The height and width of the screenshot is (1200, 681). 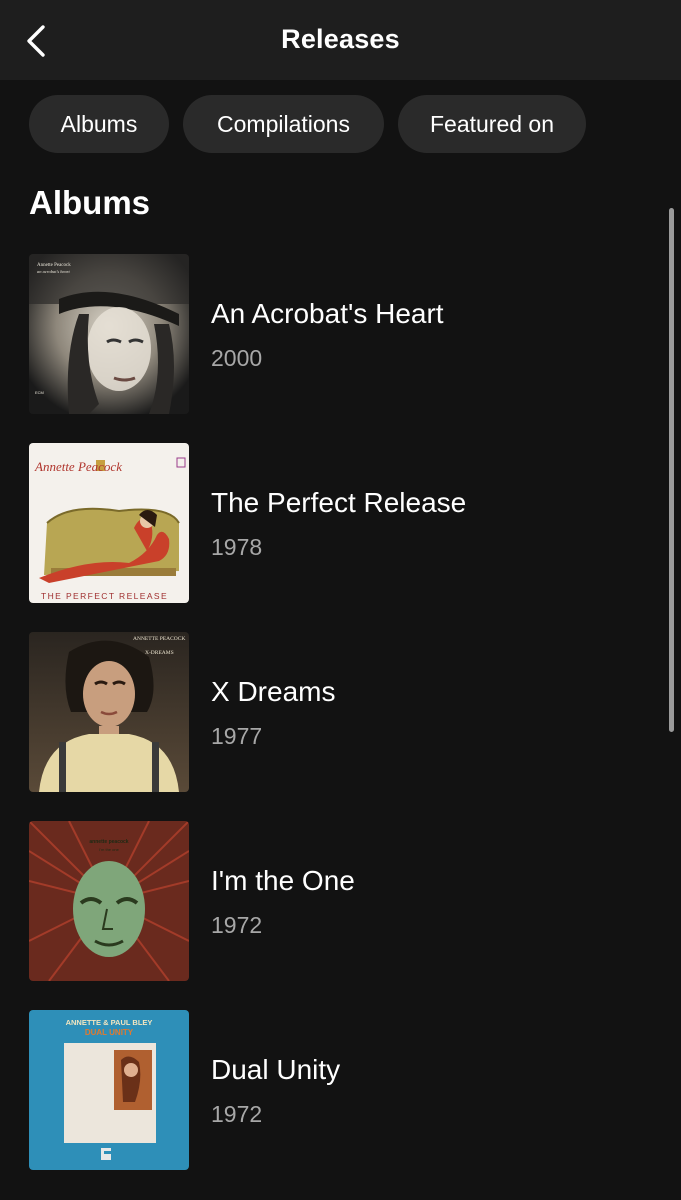 I want to click on album-title: I'm the One, so click(x=283, y=880).